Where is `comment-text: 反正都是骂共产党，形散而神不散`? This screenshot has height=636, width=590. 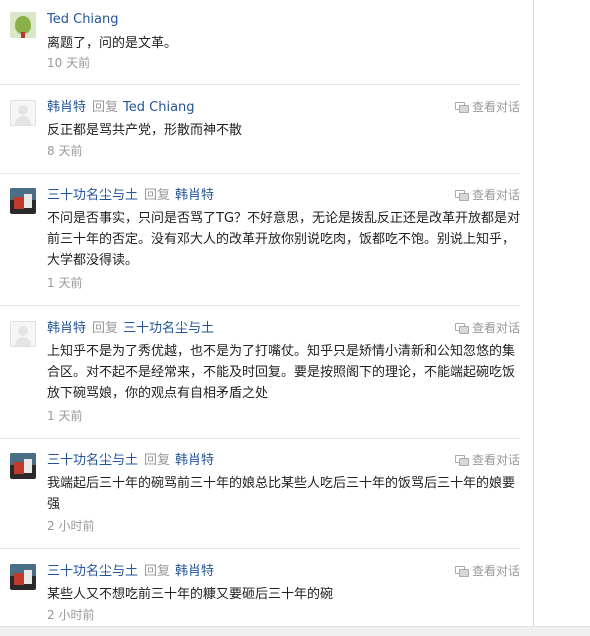 comment-text: 反正都是骂共产党，形散而神不散 is located at coordinates (145, 130).